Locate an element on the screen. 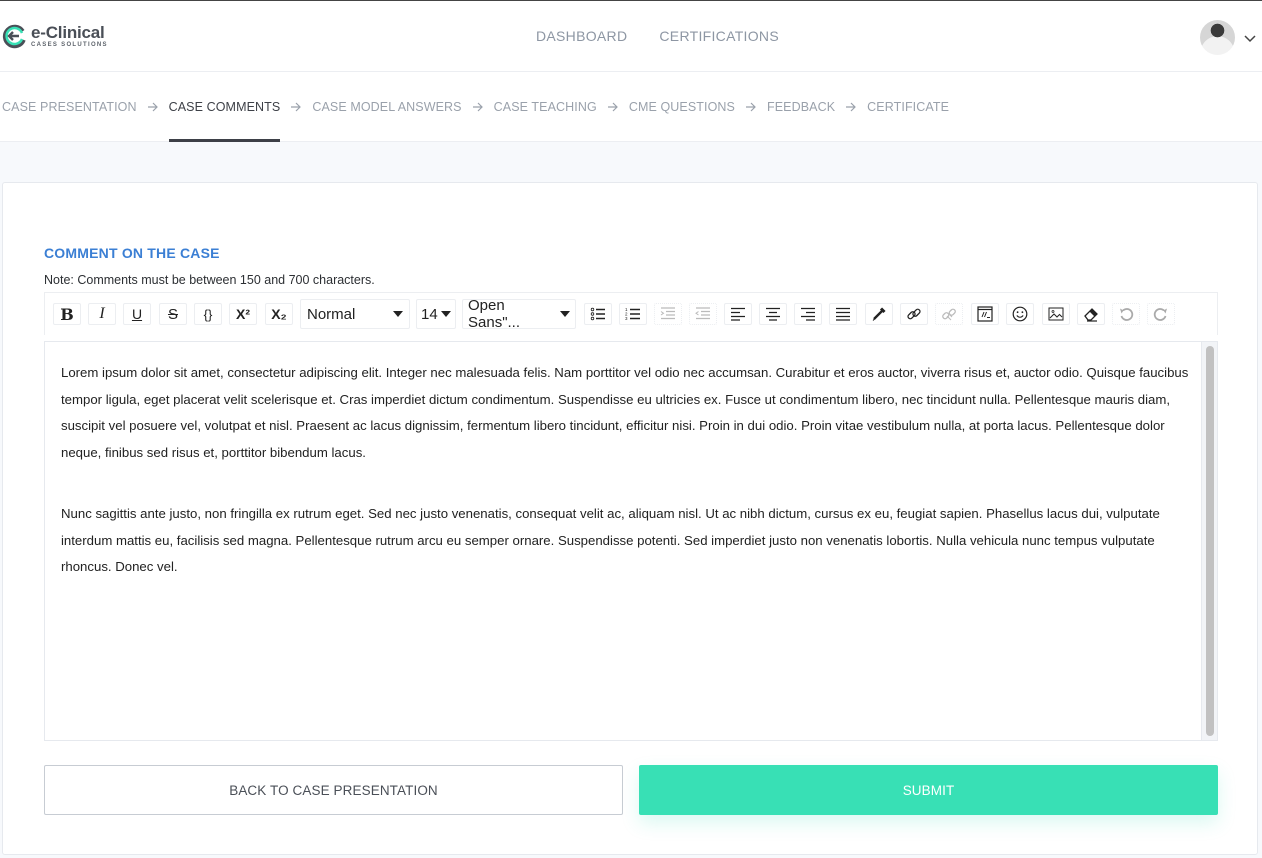 This screenshot has width=1262, height=858. step-case-teaching: CASE TEACHING is located at coordinates (545, 107).